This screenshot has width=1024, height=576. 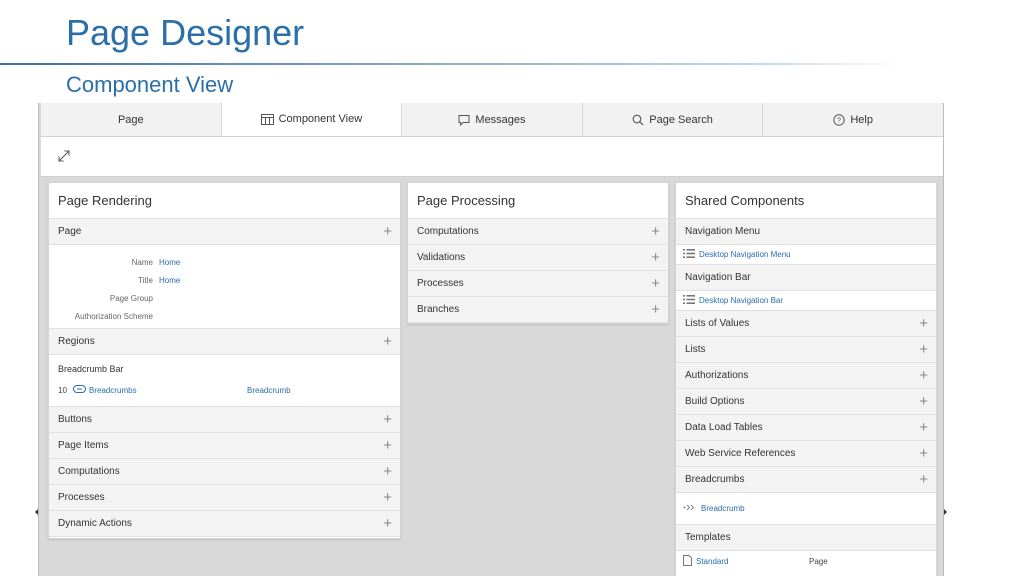 I want to click on section-label: Build Options, so click(x=715, y=401).